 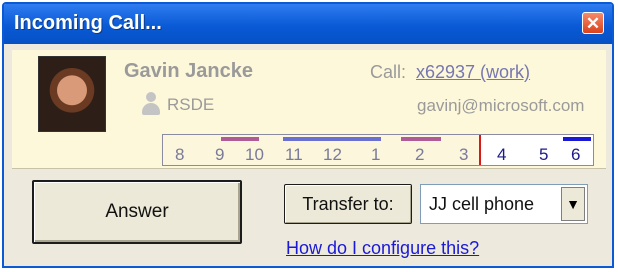 I want to click on hour-label: 6, so click(x=576, y=154).